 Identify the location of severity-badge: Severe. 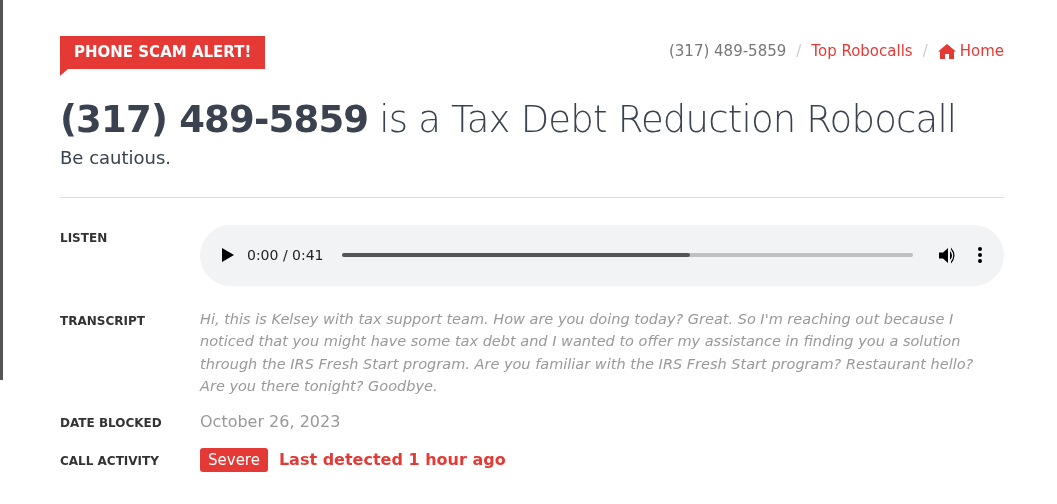
(234, 459).